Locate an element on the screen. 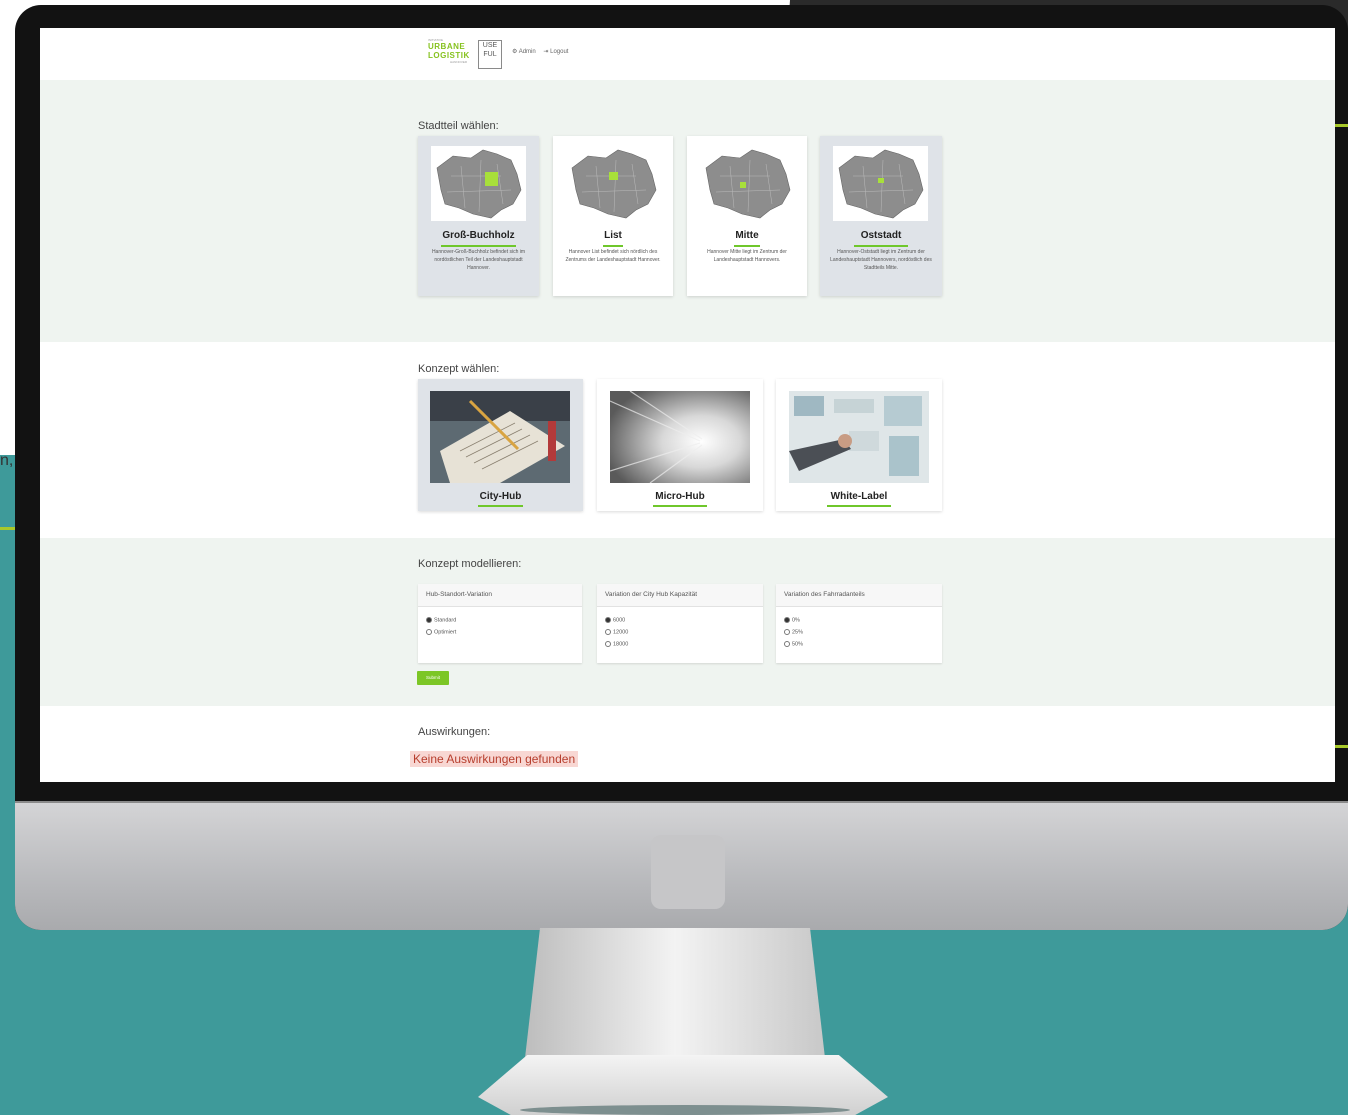 The height and width of the screenshot is (1115, 1348). option-label: 18000 is located at coordinates (621, 644).